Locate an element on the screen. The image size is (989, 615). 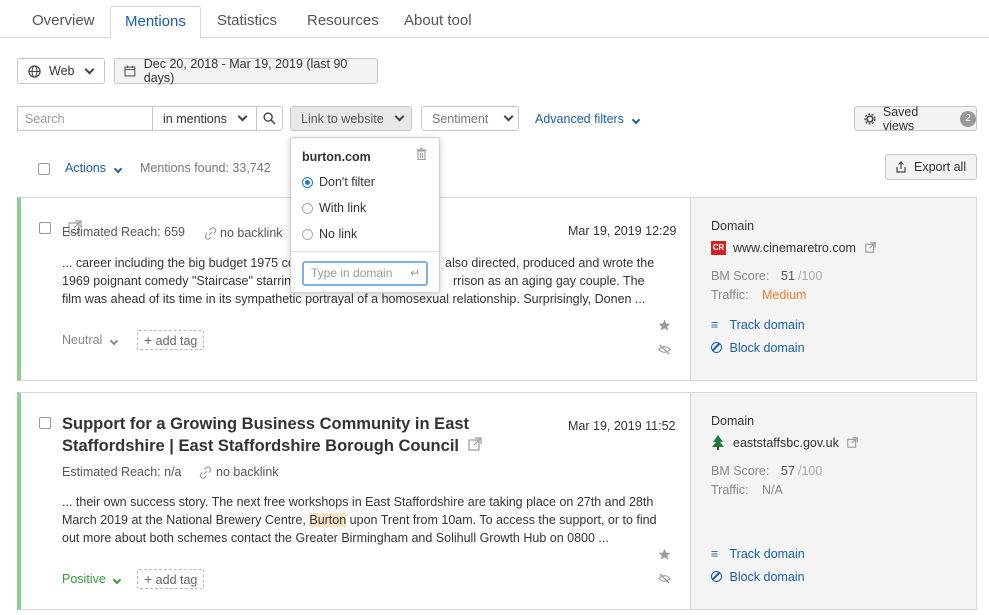
source-select: Web is located at coordinates (61, 71).